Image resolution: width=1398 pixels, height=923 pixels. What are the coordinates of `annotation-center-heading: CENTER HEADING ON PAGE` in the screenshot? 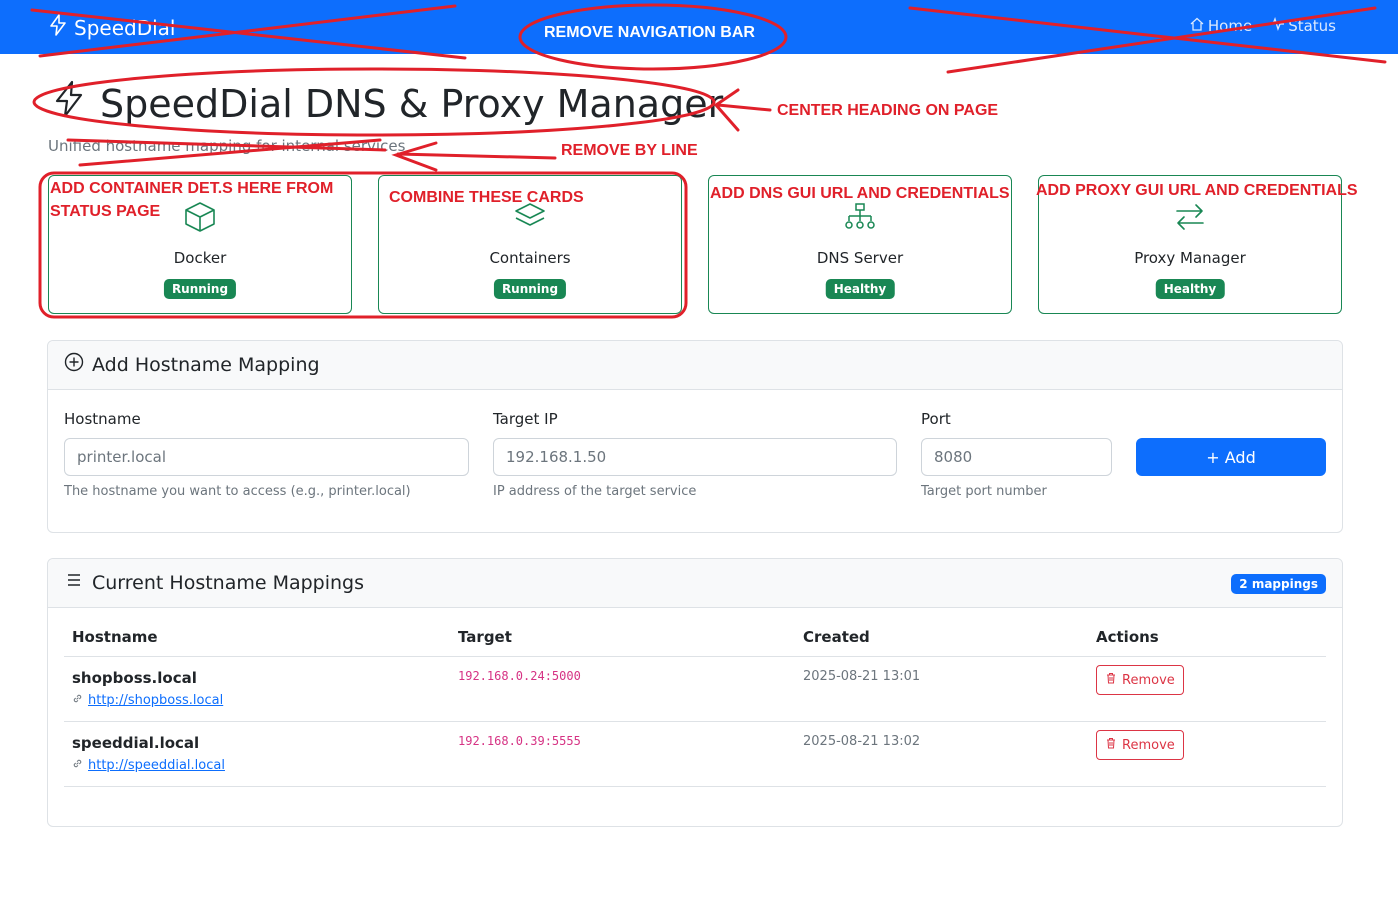 It's located at (888, 110).